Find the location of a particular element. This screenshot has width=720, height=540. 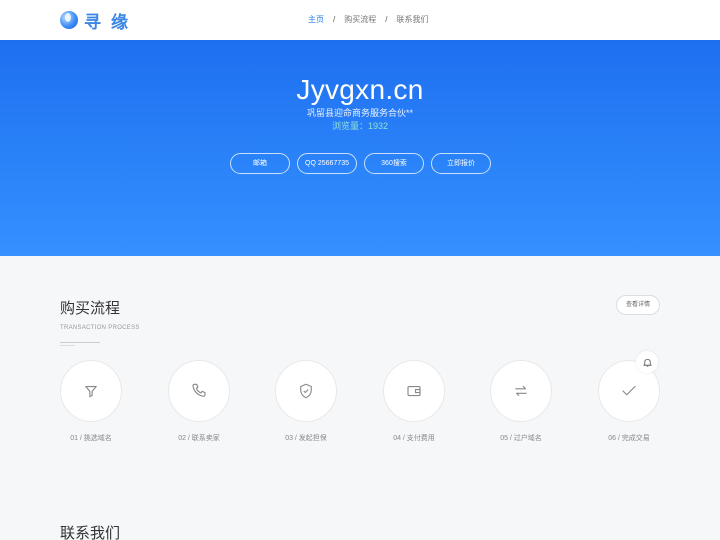

process-step: 03 / 发起担保 is located at coordinates (306, 401).